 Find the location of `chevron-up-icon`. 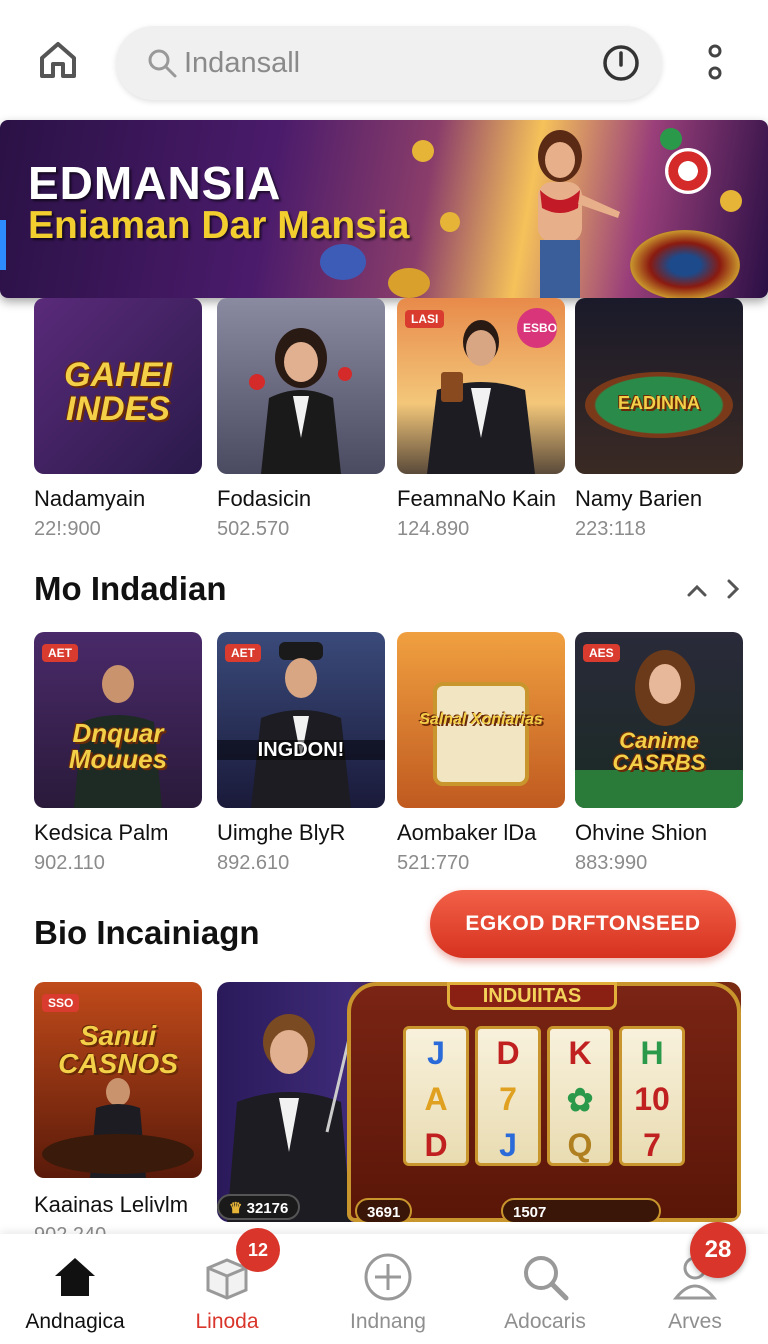

chevron-up-icon is located at coordinates (697, 591).